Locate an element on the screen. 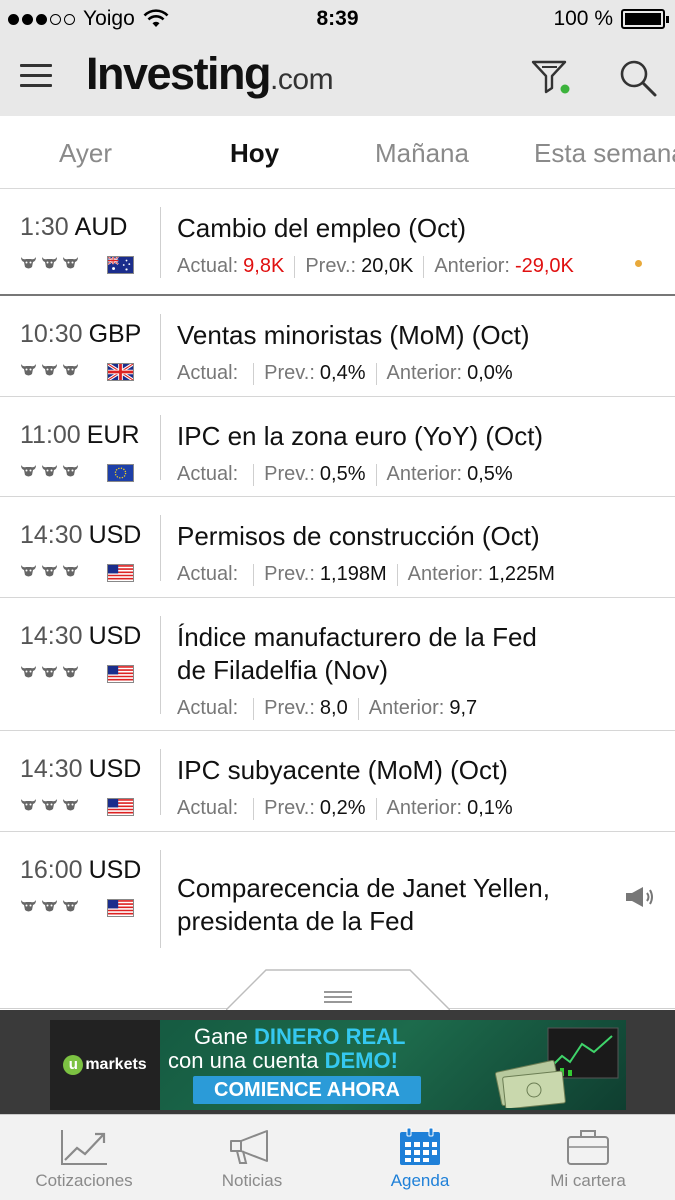 Image resolution: width=675 pixels, height=1200 pixels. battery-icon is located at coordinates (645, 19).